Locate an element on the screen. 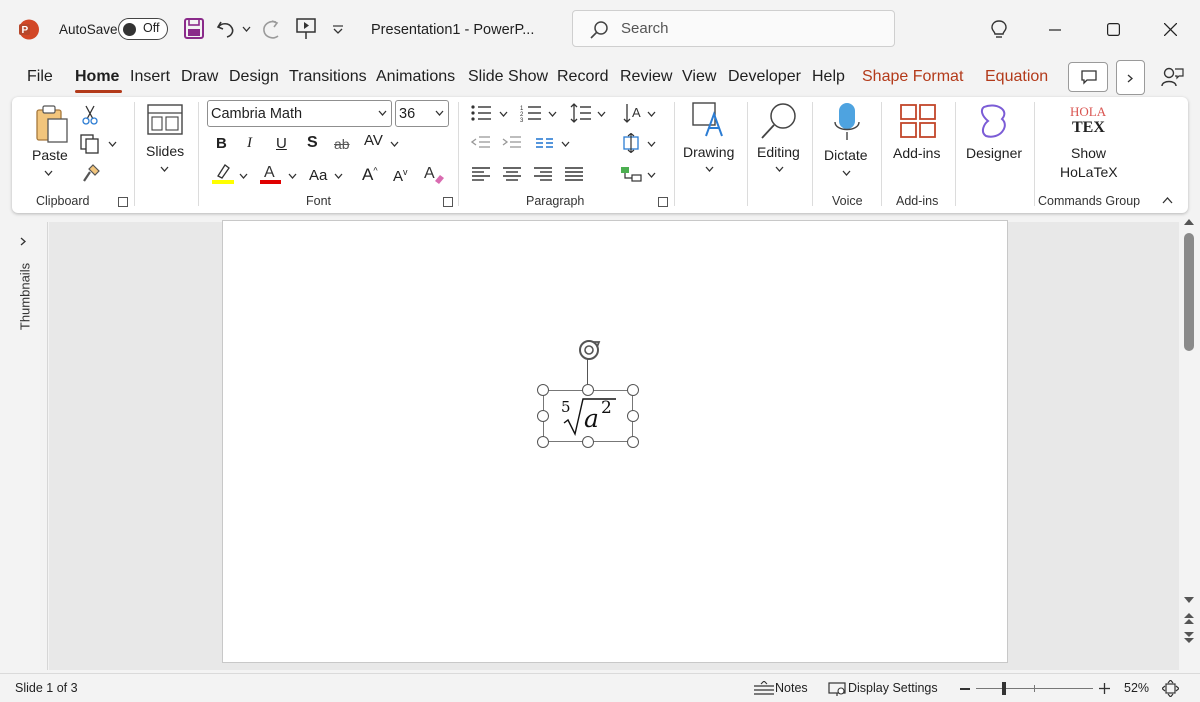  collapse-ribbon-icon is located at coordinates (1167, 200).